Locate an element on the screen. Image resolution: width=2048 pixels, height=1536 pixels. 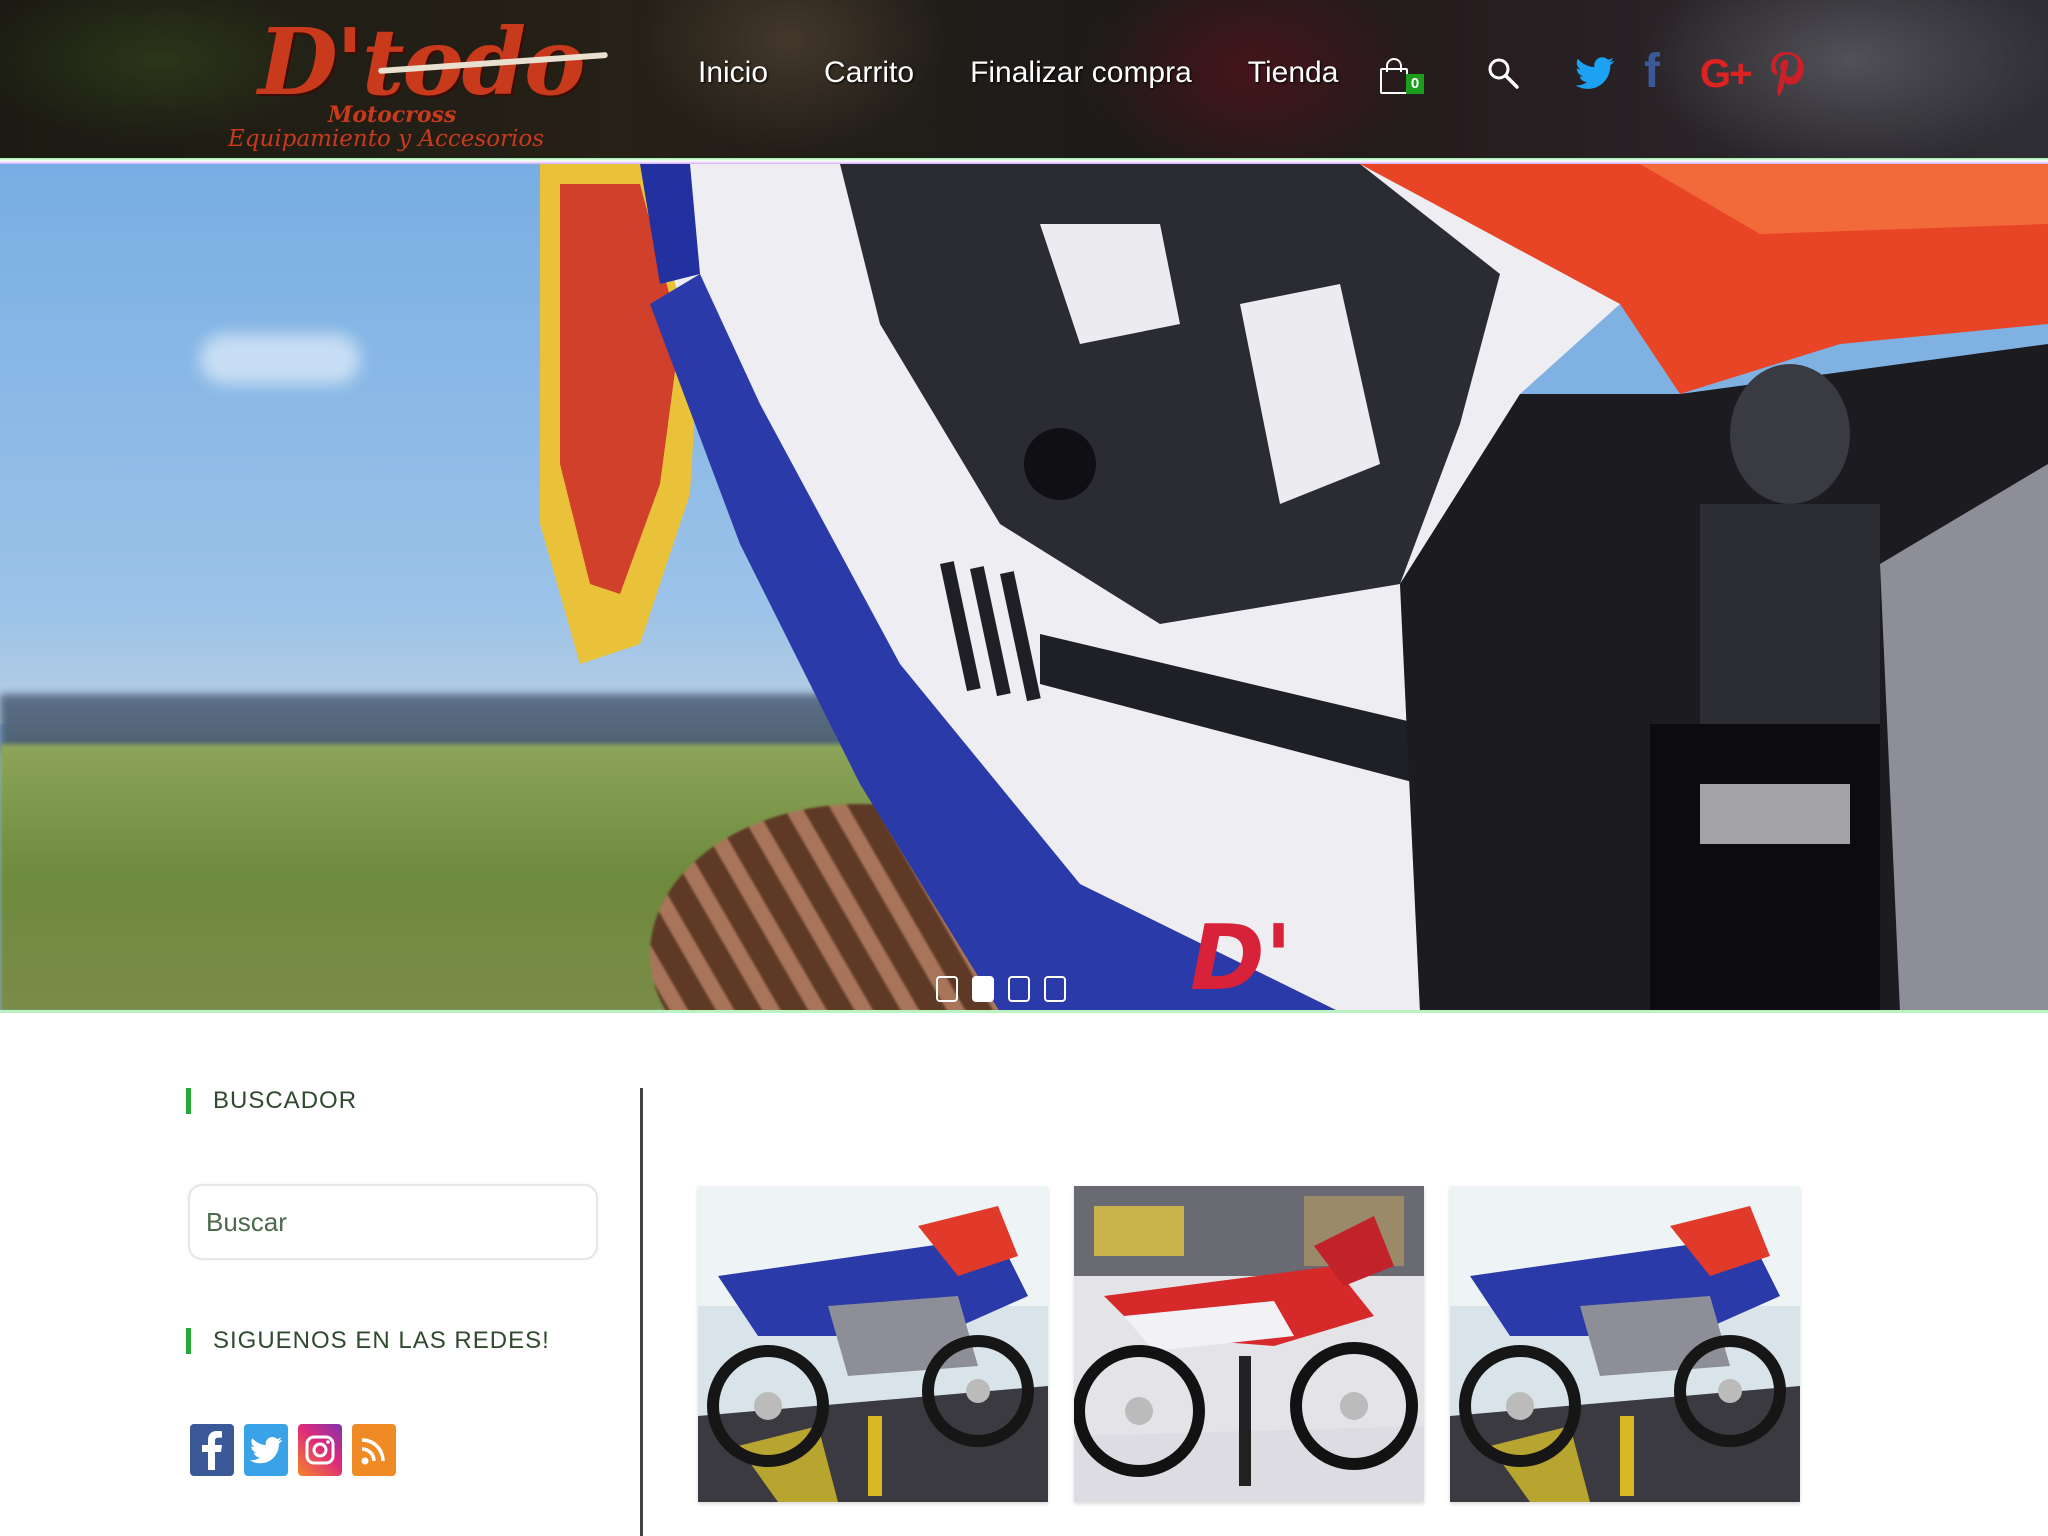
search-input is located at coordinates (393, 1222).